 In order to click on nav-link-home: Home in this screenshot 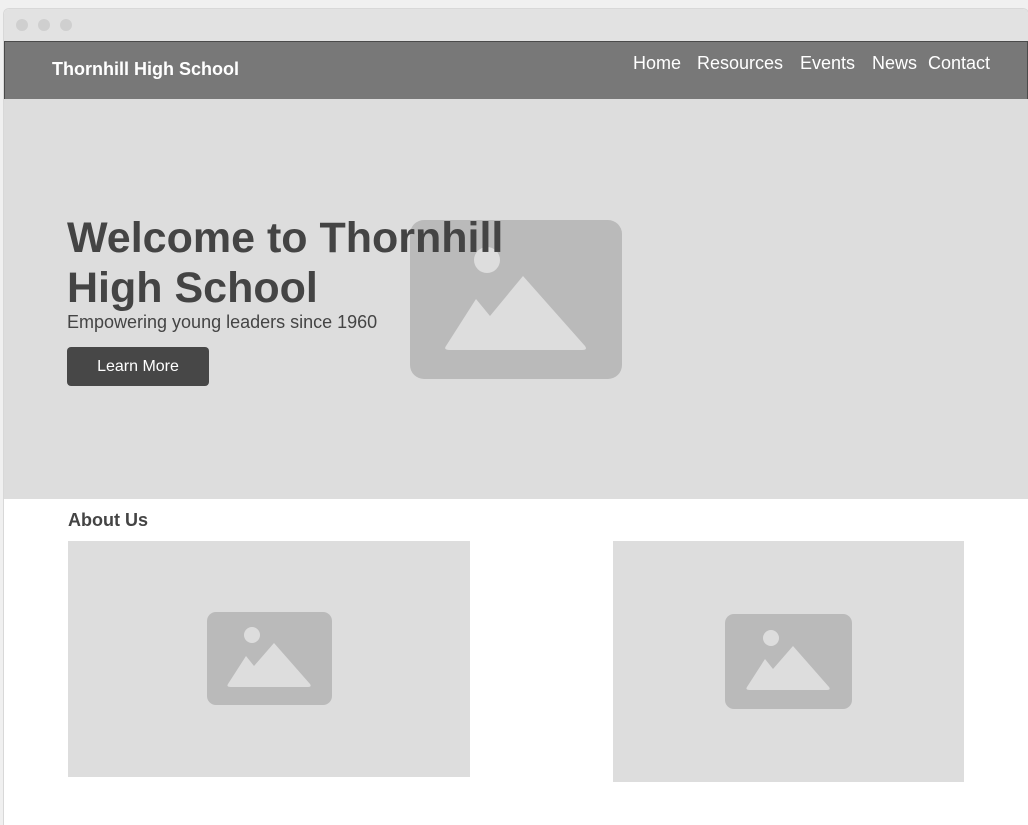, I will do `click(657, 63)`.